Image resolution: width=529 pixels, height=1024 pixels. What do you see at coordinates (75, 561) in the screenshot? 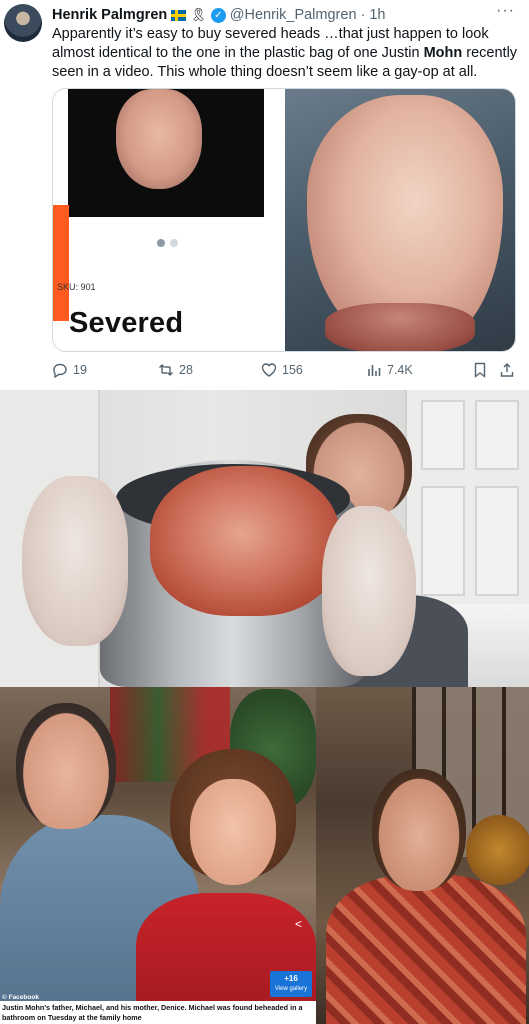
I see `gloved-hand-left` at bounding box center [75, 561].